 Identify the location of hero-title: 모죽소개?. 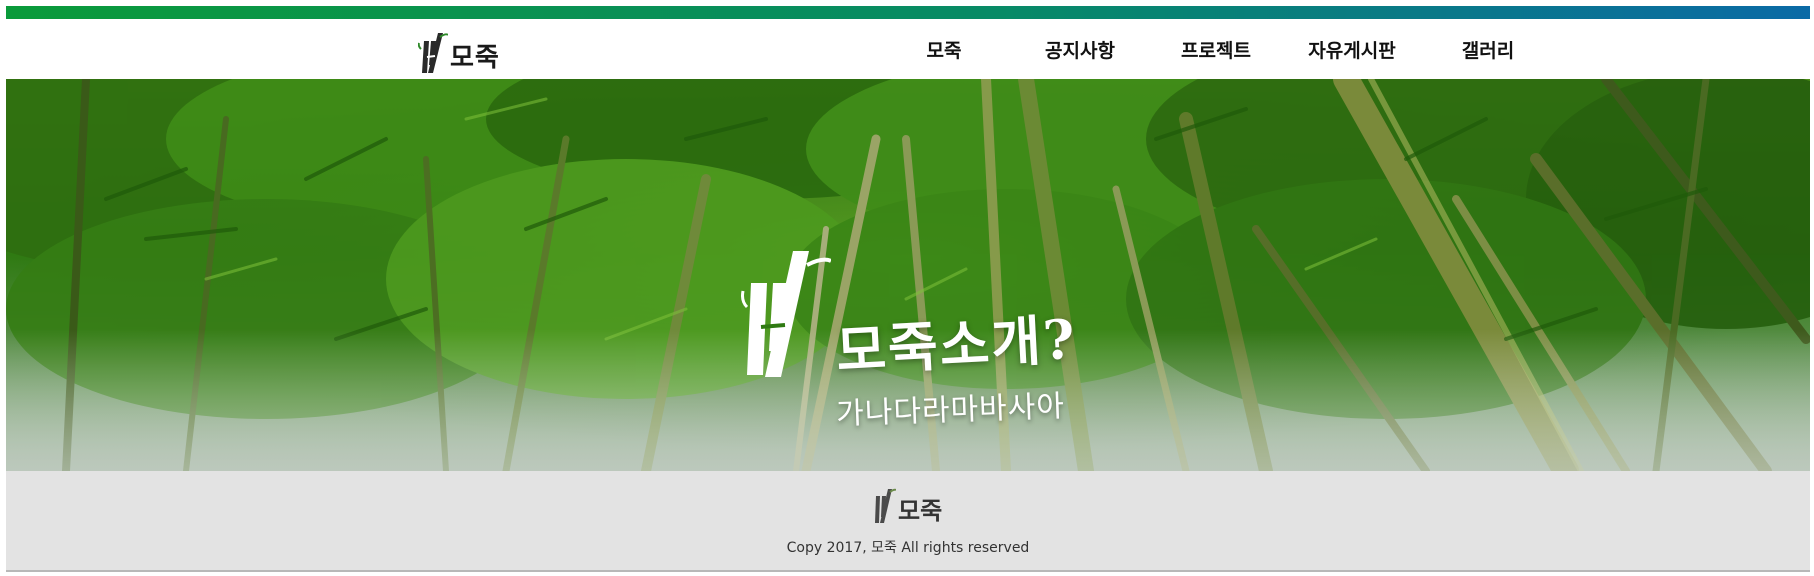
(956, 345).